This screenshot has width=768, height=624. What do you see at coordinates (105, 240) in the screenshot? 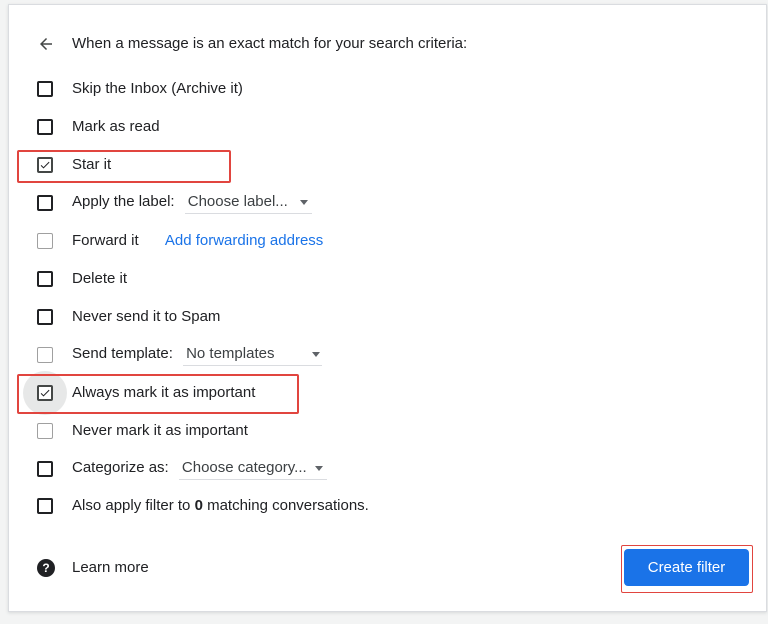
I see `forward-label: Forward it` at bounding box center [105, 240].